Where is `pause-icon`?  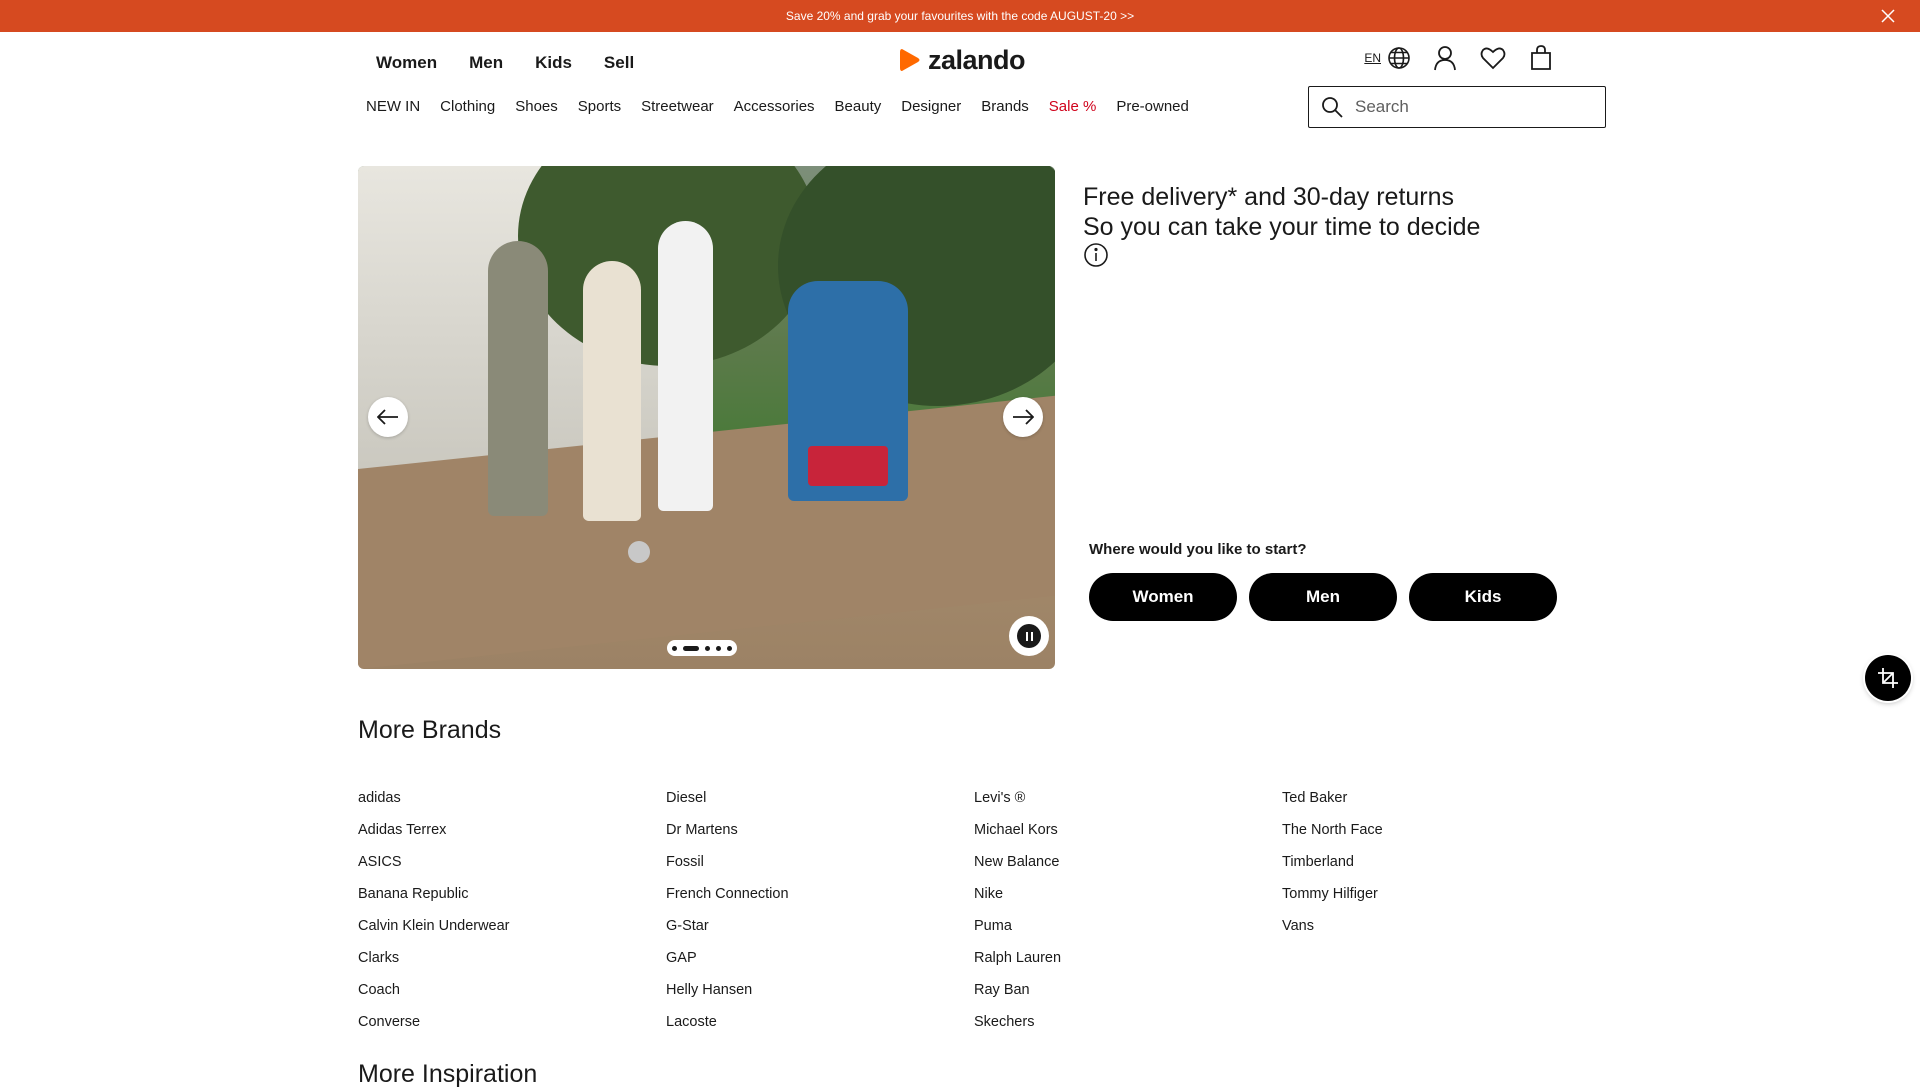 pause-icon is located at coordinates (1029, 636).